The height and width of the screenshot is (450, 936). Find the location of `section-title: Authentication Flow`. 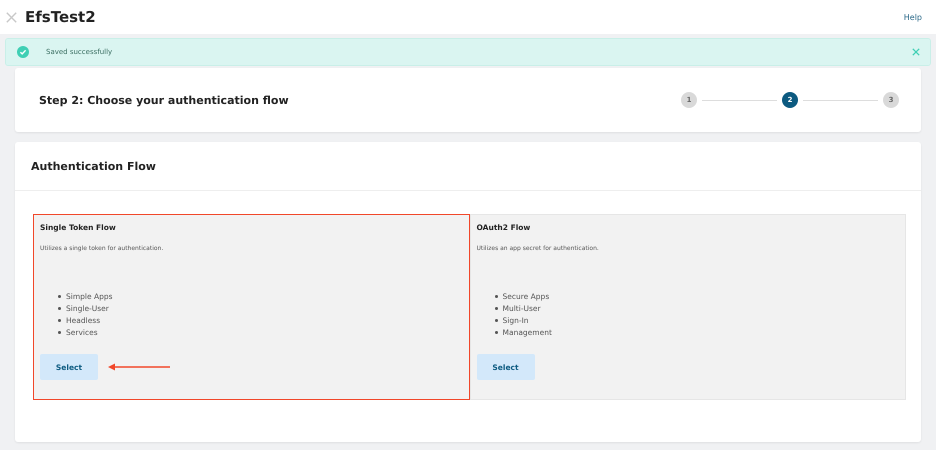

section-title: Authentication Flow is located at coordinates (93, 166).